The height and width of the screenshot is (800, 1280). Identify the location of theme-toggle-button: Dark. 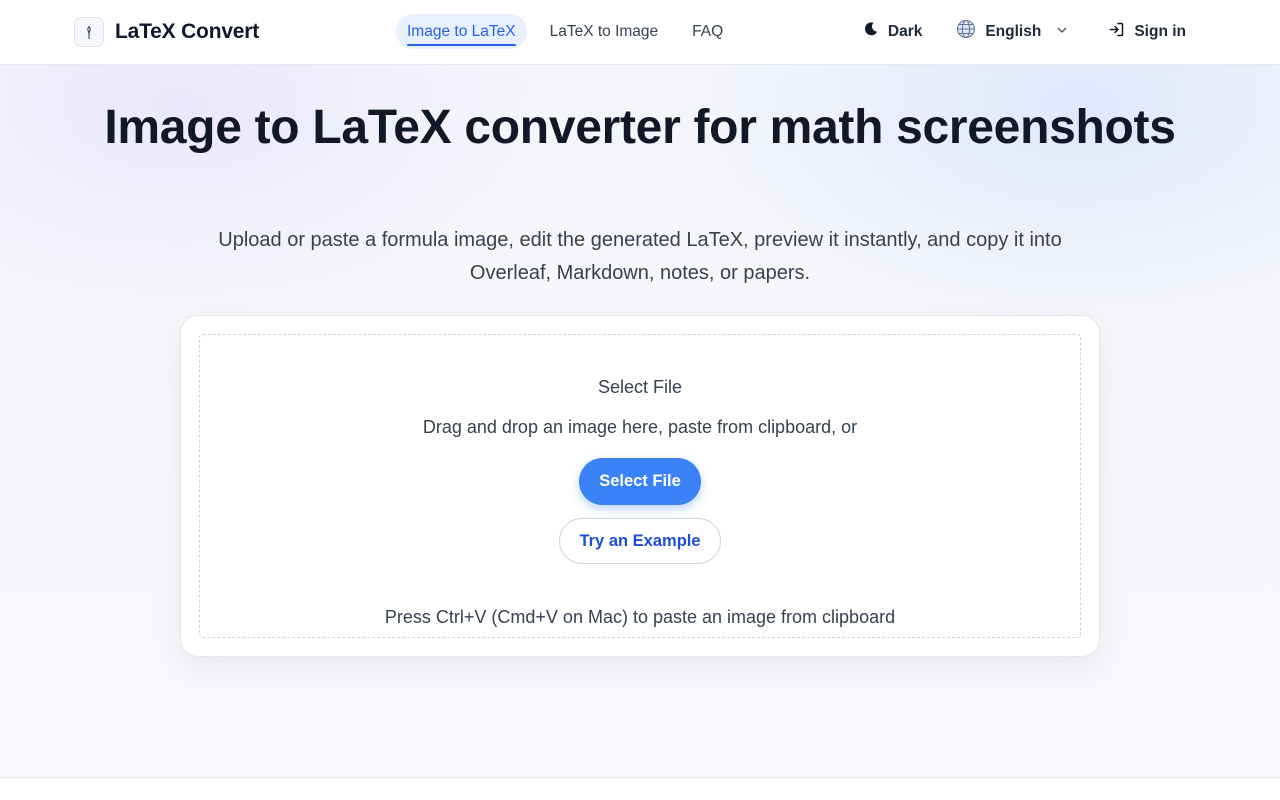
(892, 31).